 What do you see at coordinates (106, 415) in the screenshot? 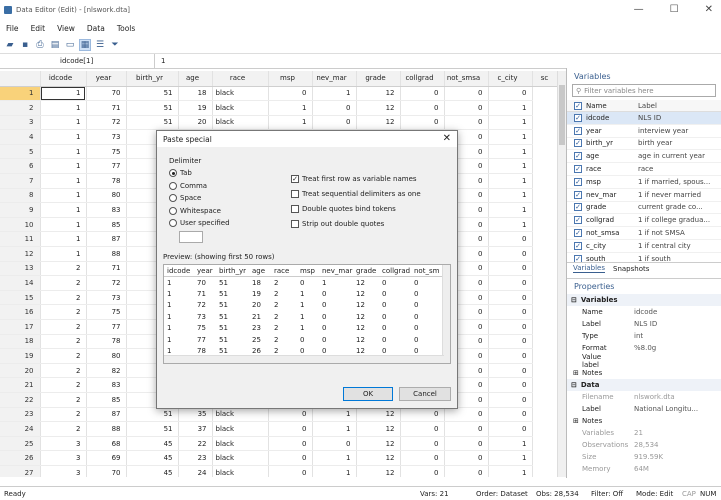
I see `data-cell: 87` at bounding box center [106, 415].